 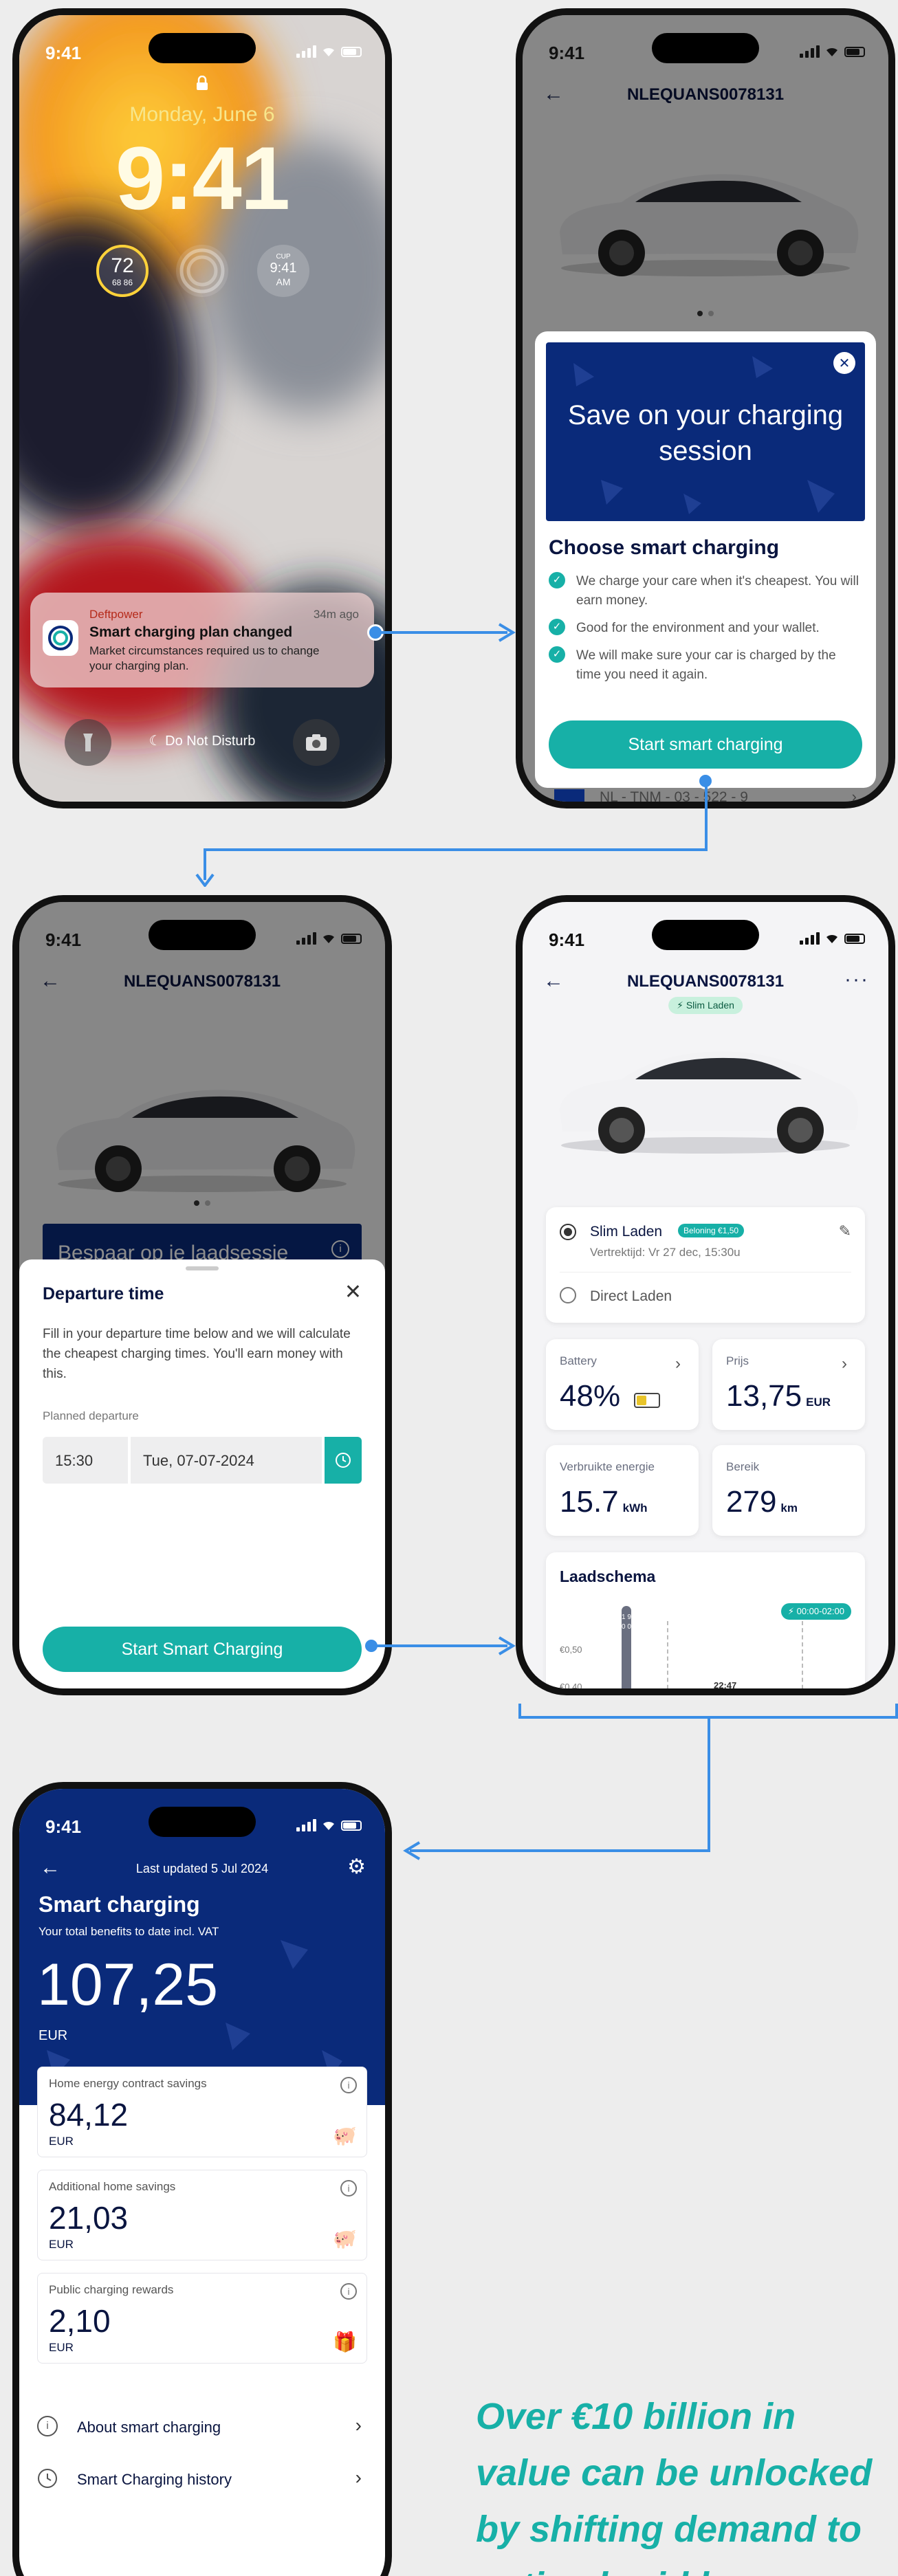 What do you see at coordinates (571, 1649) in the screenshot?
I see `y-label-high: €0,50` at bounding box center [571, 1649].